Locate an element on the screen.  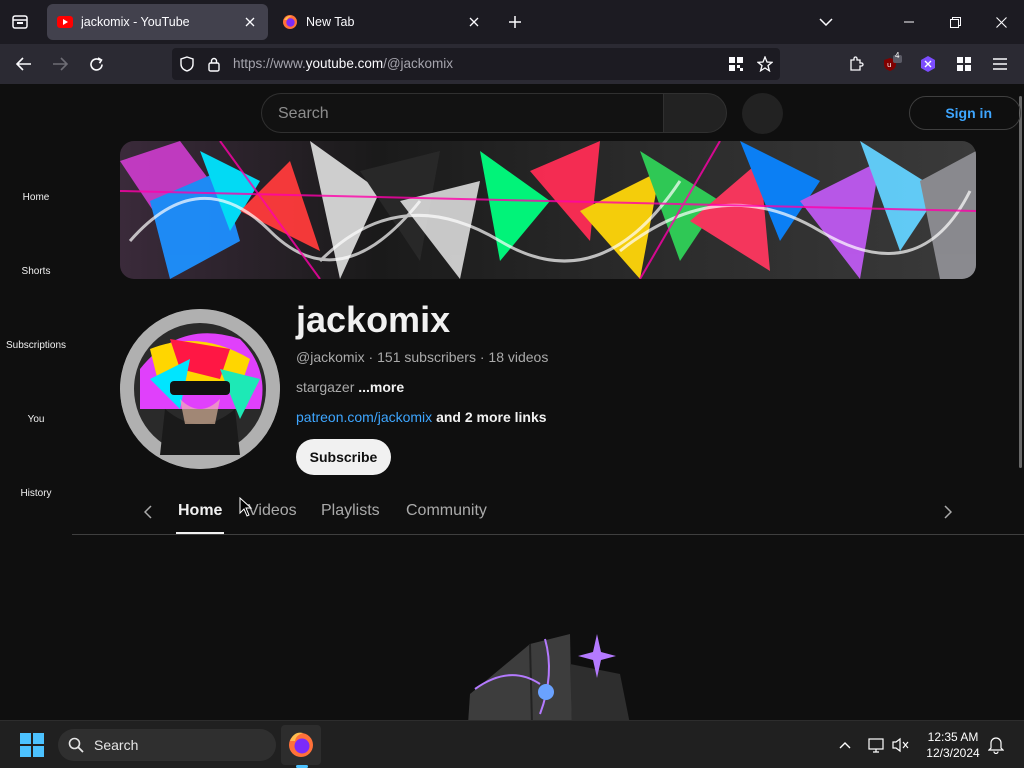
grid-icon is located at coordinates (964, 64).